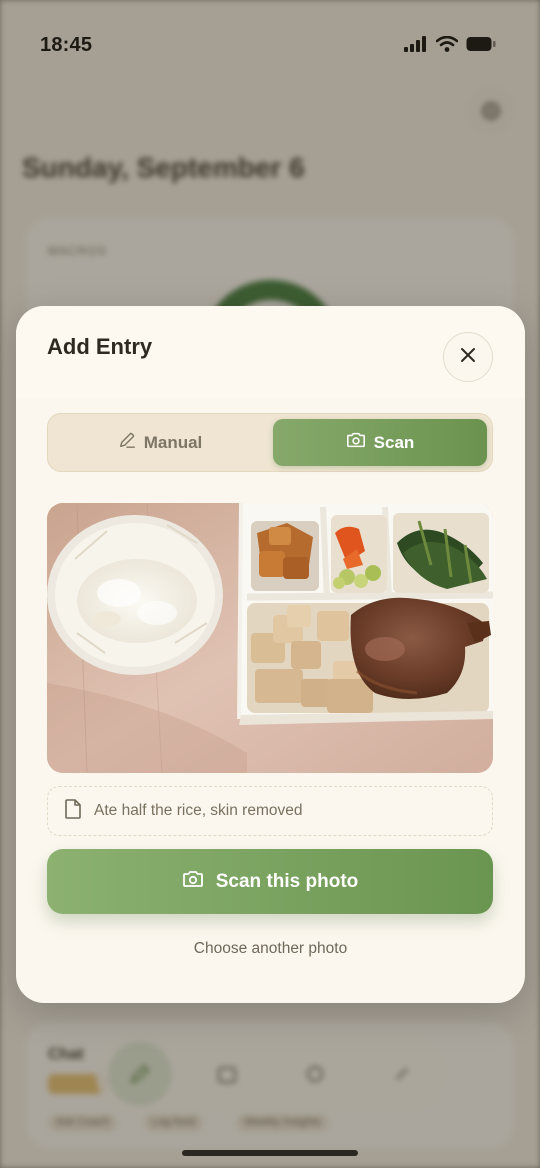  Describe the element at coordinates (394, 442) in the screenshot. I see `tab-scan-label: Scan` at that location.